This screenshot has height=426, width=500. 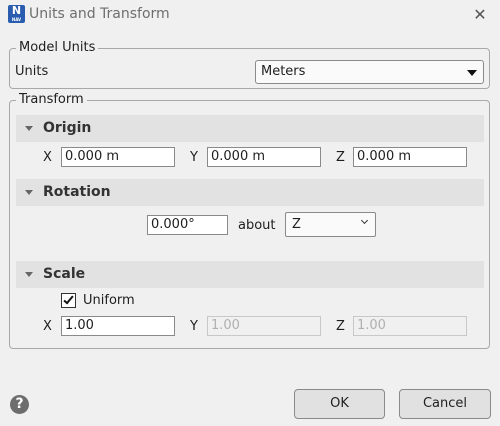 What do you see at coordinates (339, 404) in the screenshot?
I see `ok-button: OK` at bounding box center [339, 404].